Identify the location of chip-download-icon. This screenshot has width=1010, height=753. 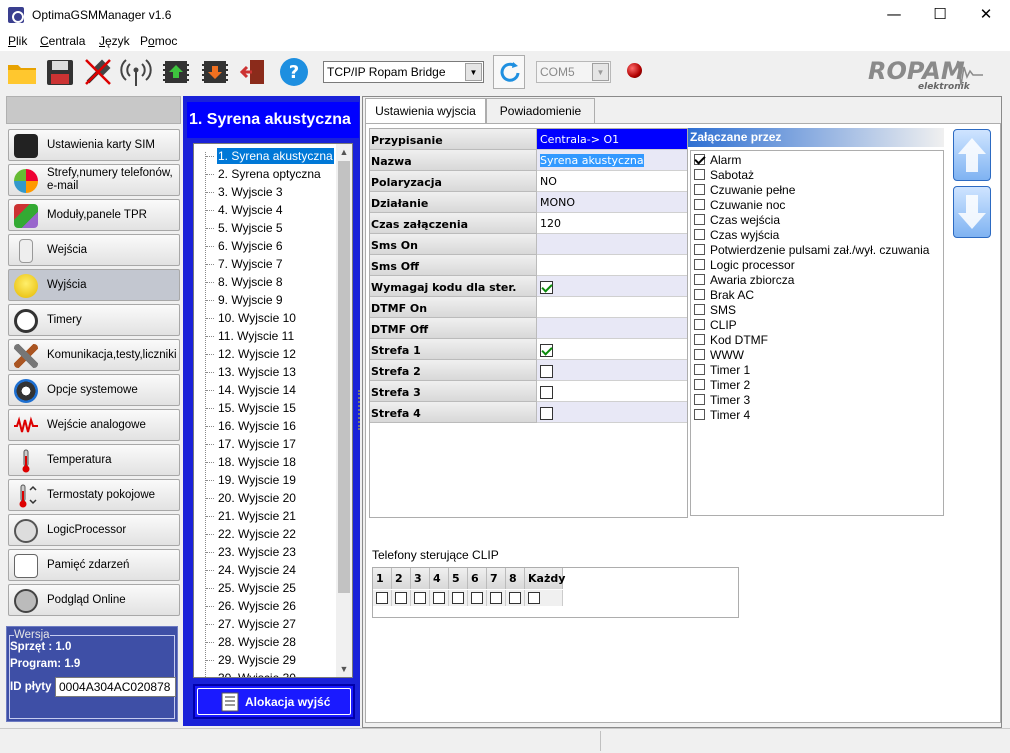
(215, 72).